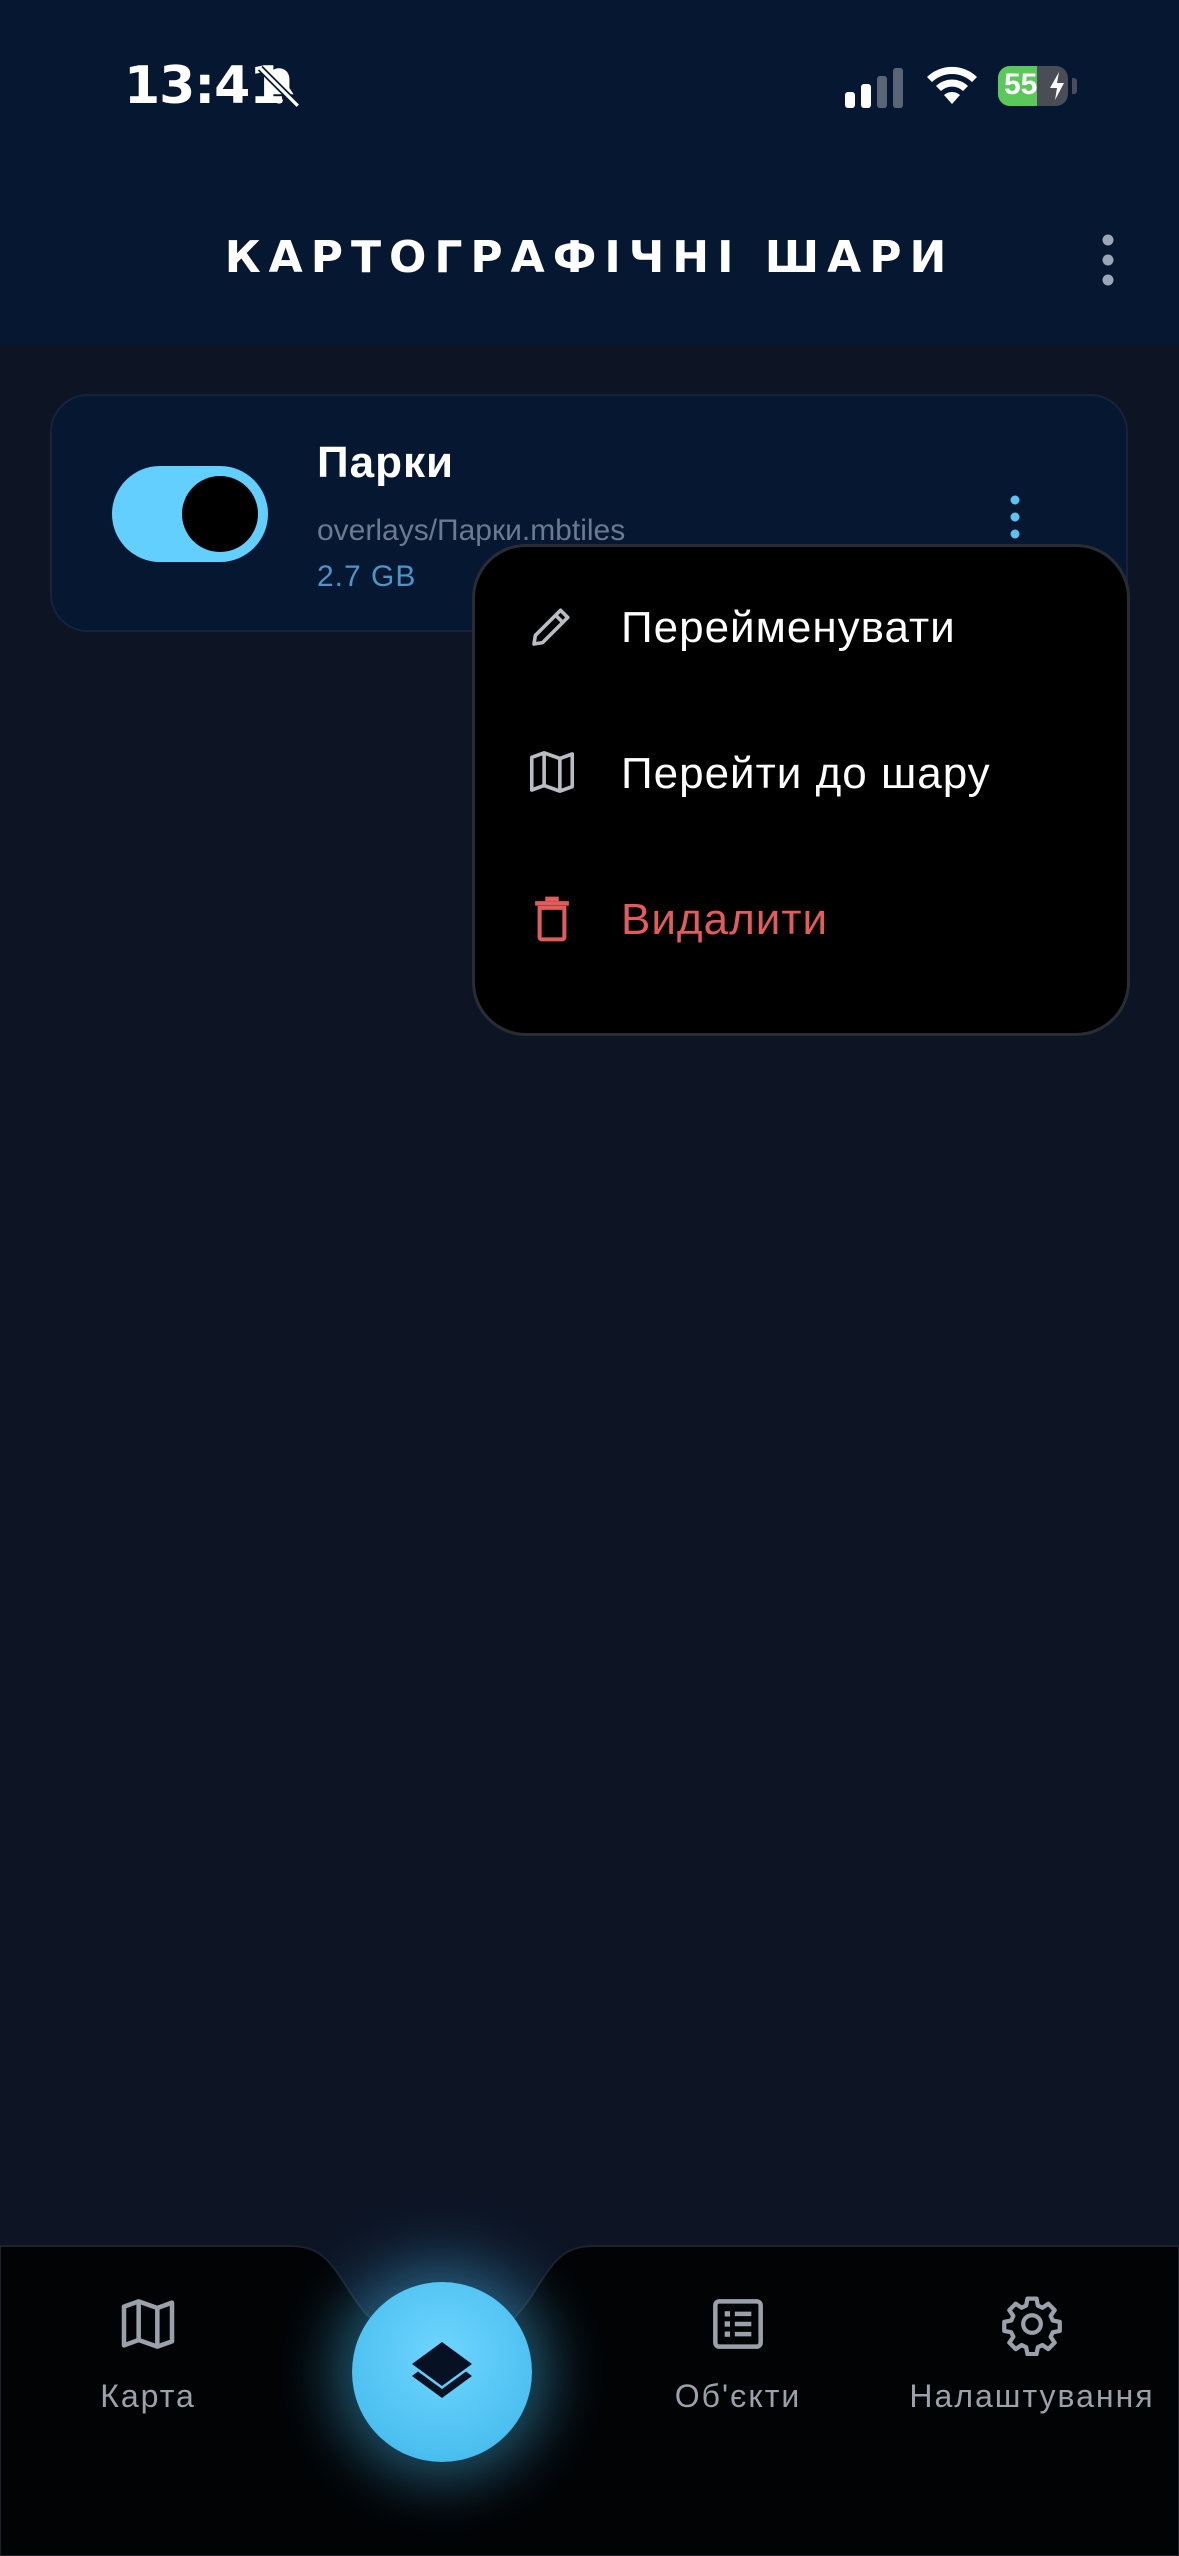 The width and height of the screenshot is (1179, 2556). I want to click on menu-item-rename: Перейменувати, so click(801, 626).